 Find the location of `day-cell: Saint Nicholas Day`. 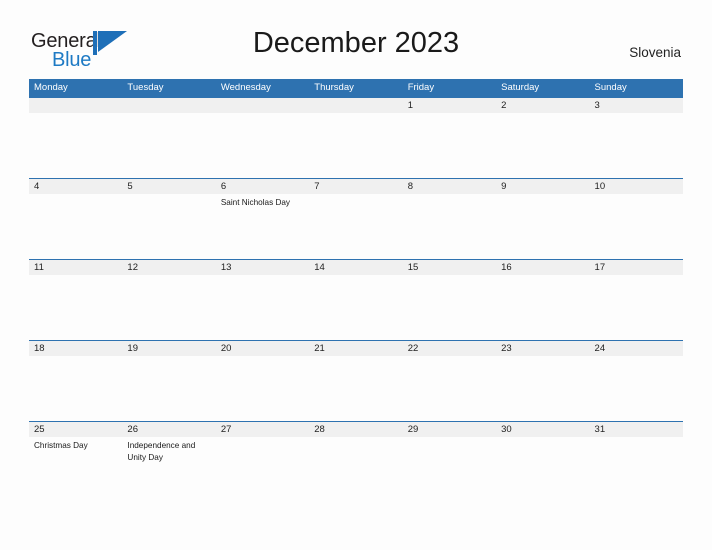

day-cell: Saint Nicholas Day is located at coordinates (262, 227).